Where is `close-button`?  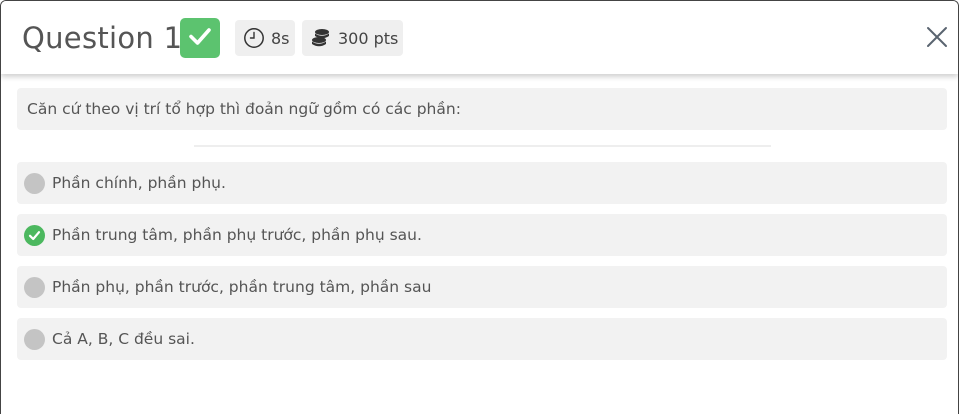
close-button is located at coordinates (937, 39).